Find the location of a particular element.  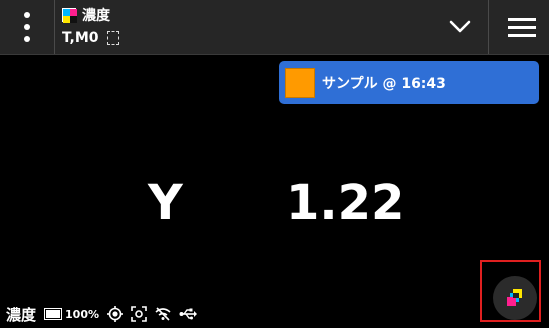

measurement-mode: T,M0 is located at coordinates (80, 38).